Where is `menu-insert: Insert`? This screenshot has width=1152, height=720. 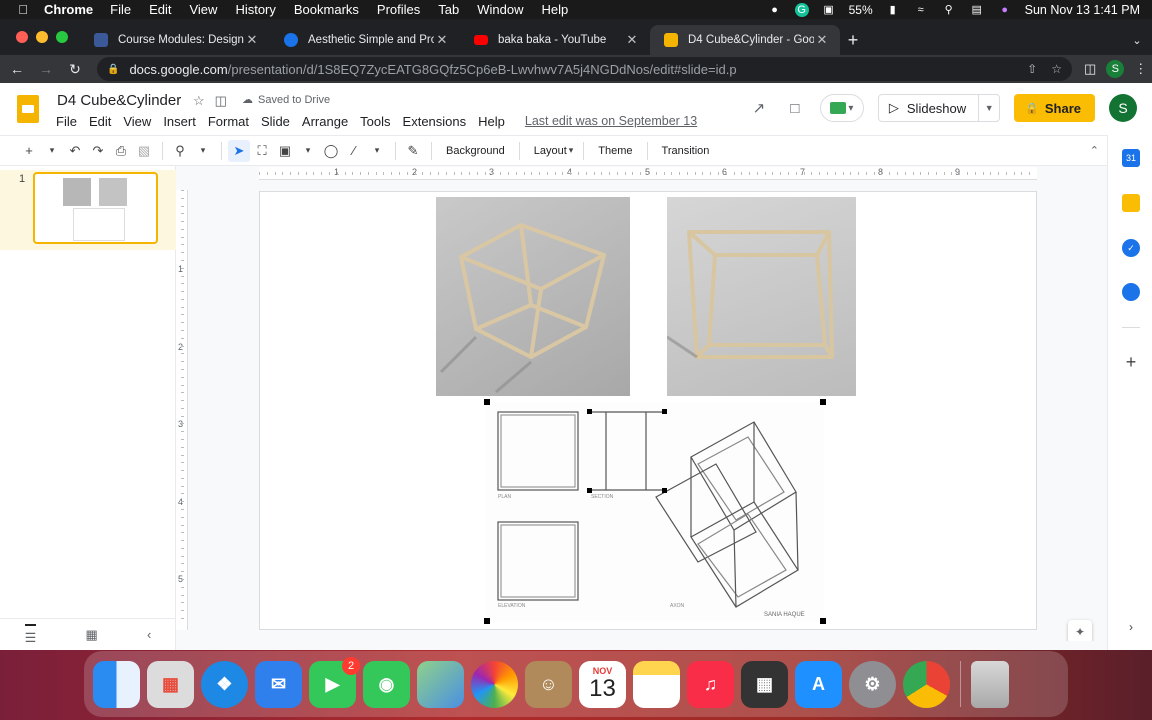 menu-insert: Insert is located at coordinates (179, 121).